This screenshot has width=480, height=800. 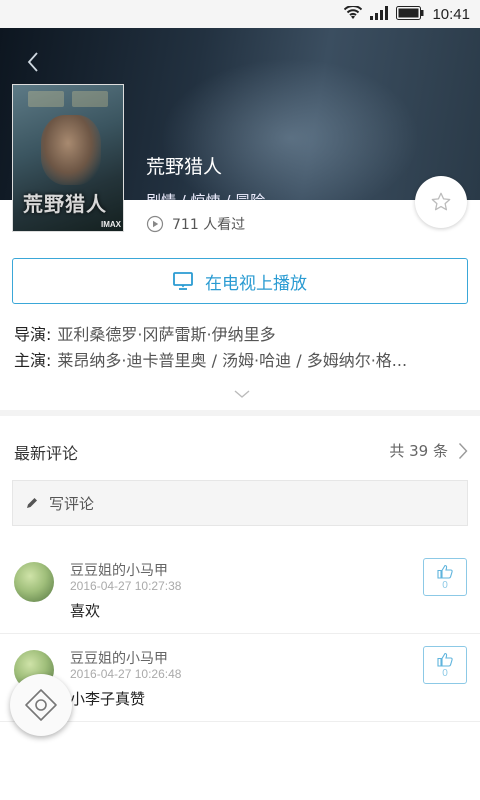 I want to click on director-name: 亚利桑德罗·冈萨雷斯·伊纳里多, so click(x=166, y=334).